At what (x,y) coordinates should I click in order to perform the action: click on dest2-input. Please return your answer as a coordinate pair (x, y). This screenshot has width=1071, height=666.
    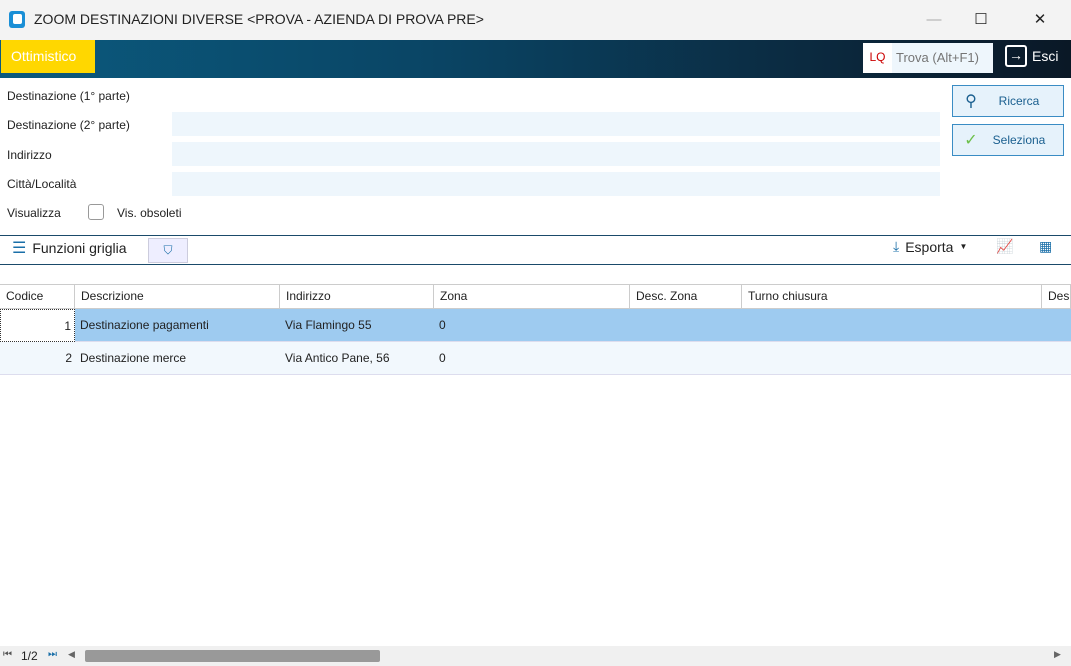
    Looking at the image, I should click on (556, 124).